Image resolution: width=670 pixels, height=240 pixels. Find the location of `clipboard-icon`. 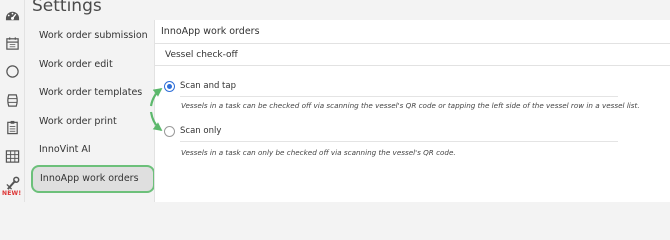

clipboard-icon is located at coordinates (12, 127).